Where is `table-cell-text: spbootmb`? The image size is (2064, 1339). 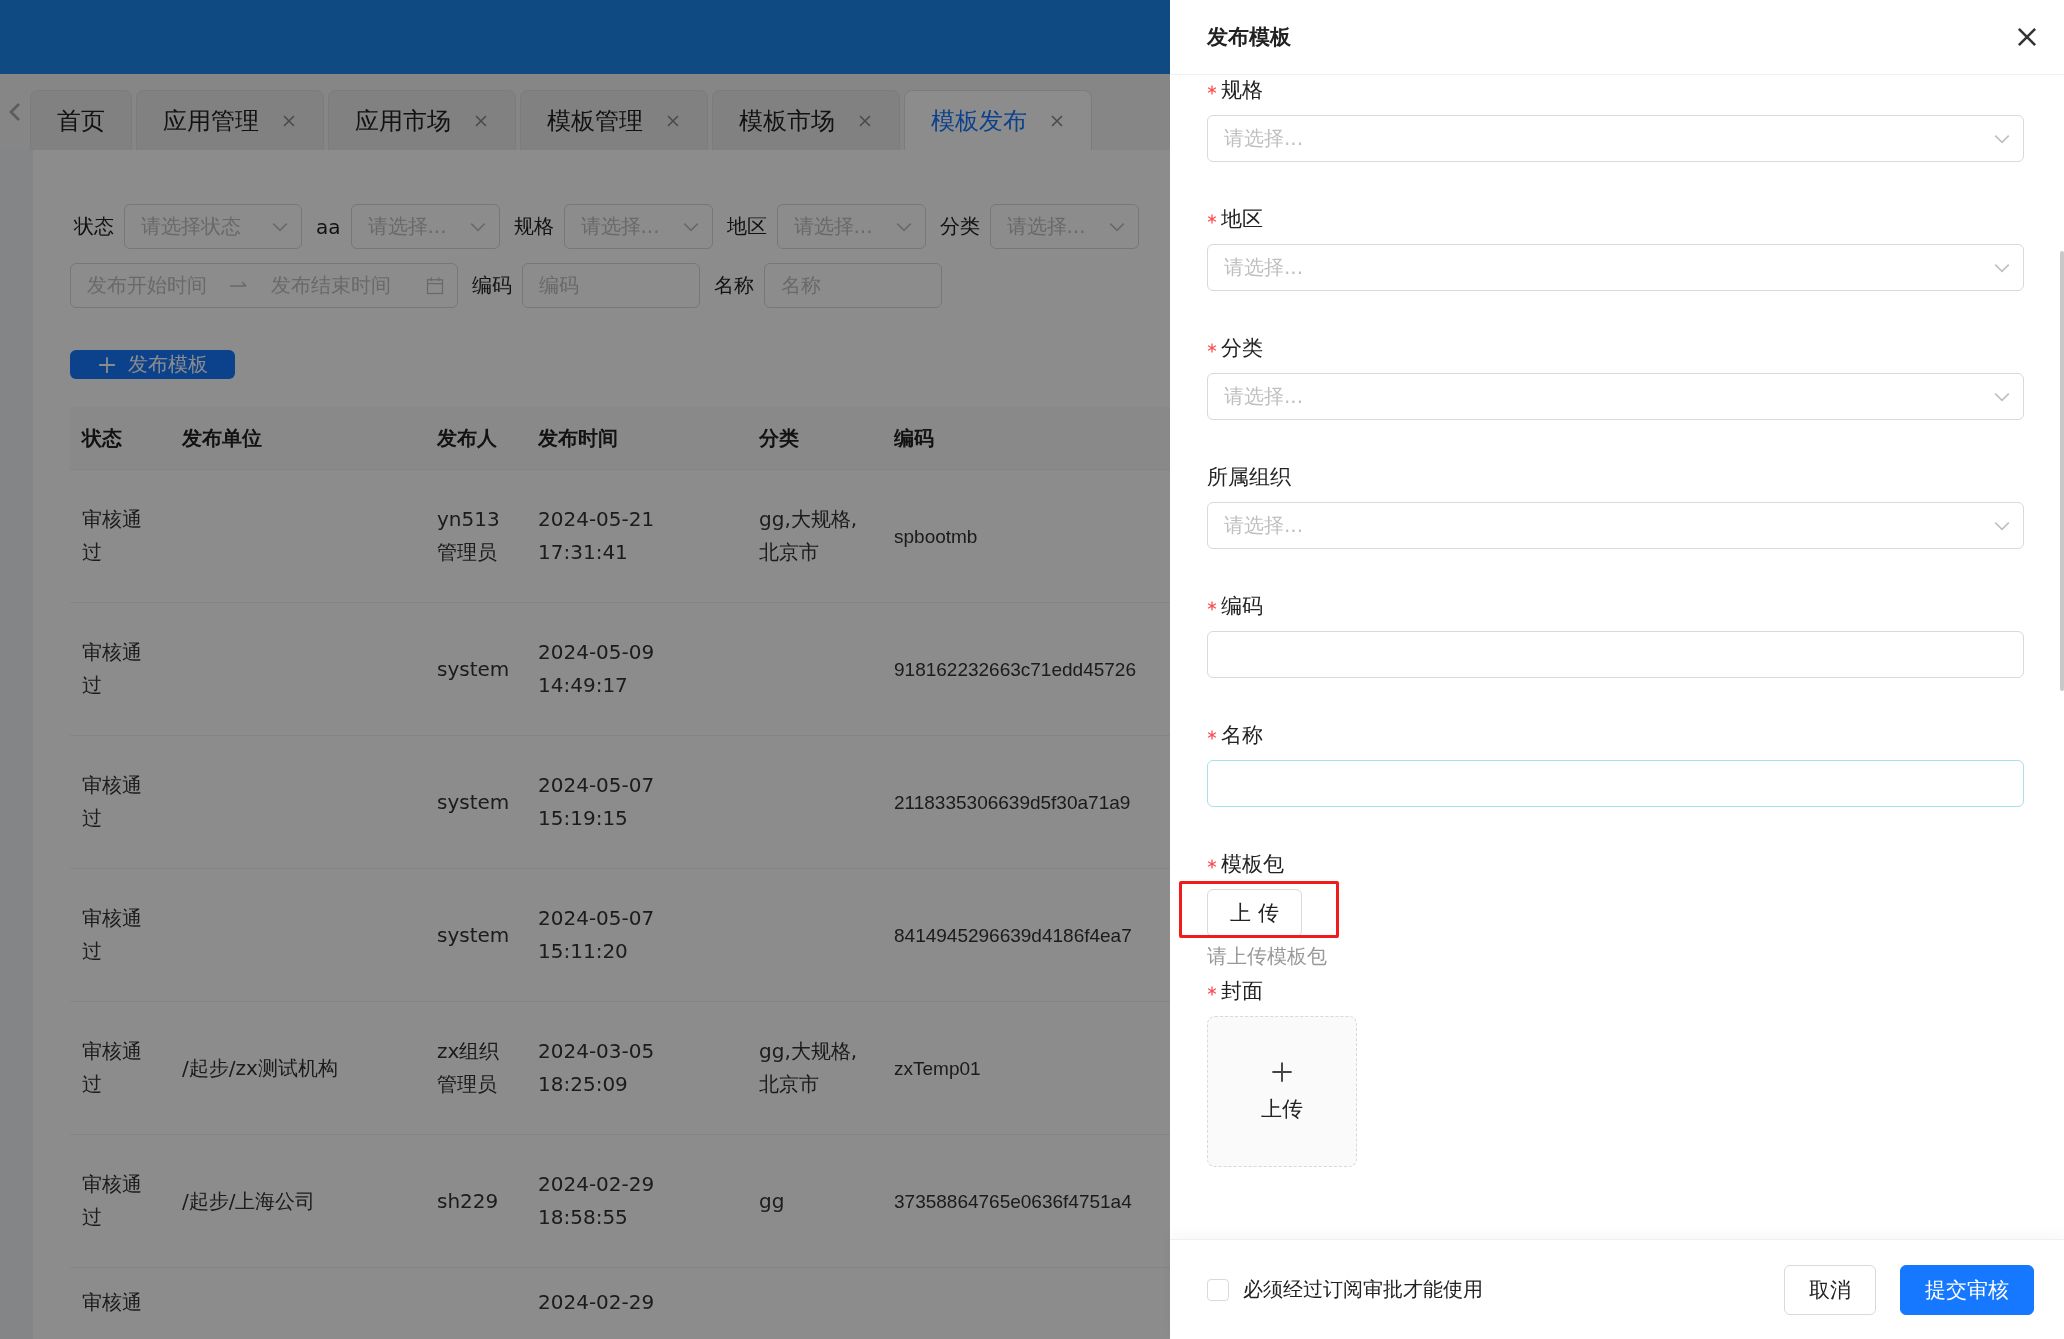 table-cell-text: spbootmb is located at coordinates (936, 536).